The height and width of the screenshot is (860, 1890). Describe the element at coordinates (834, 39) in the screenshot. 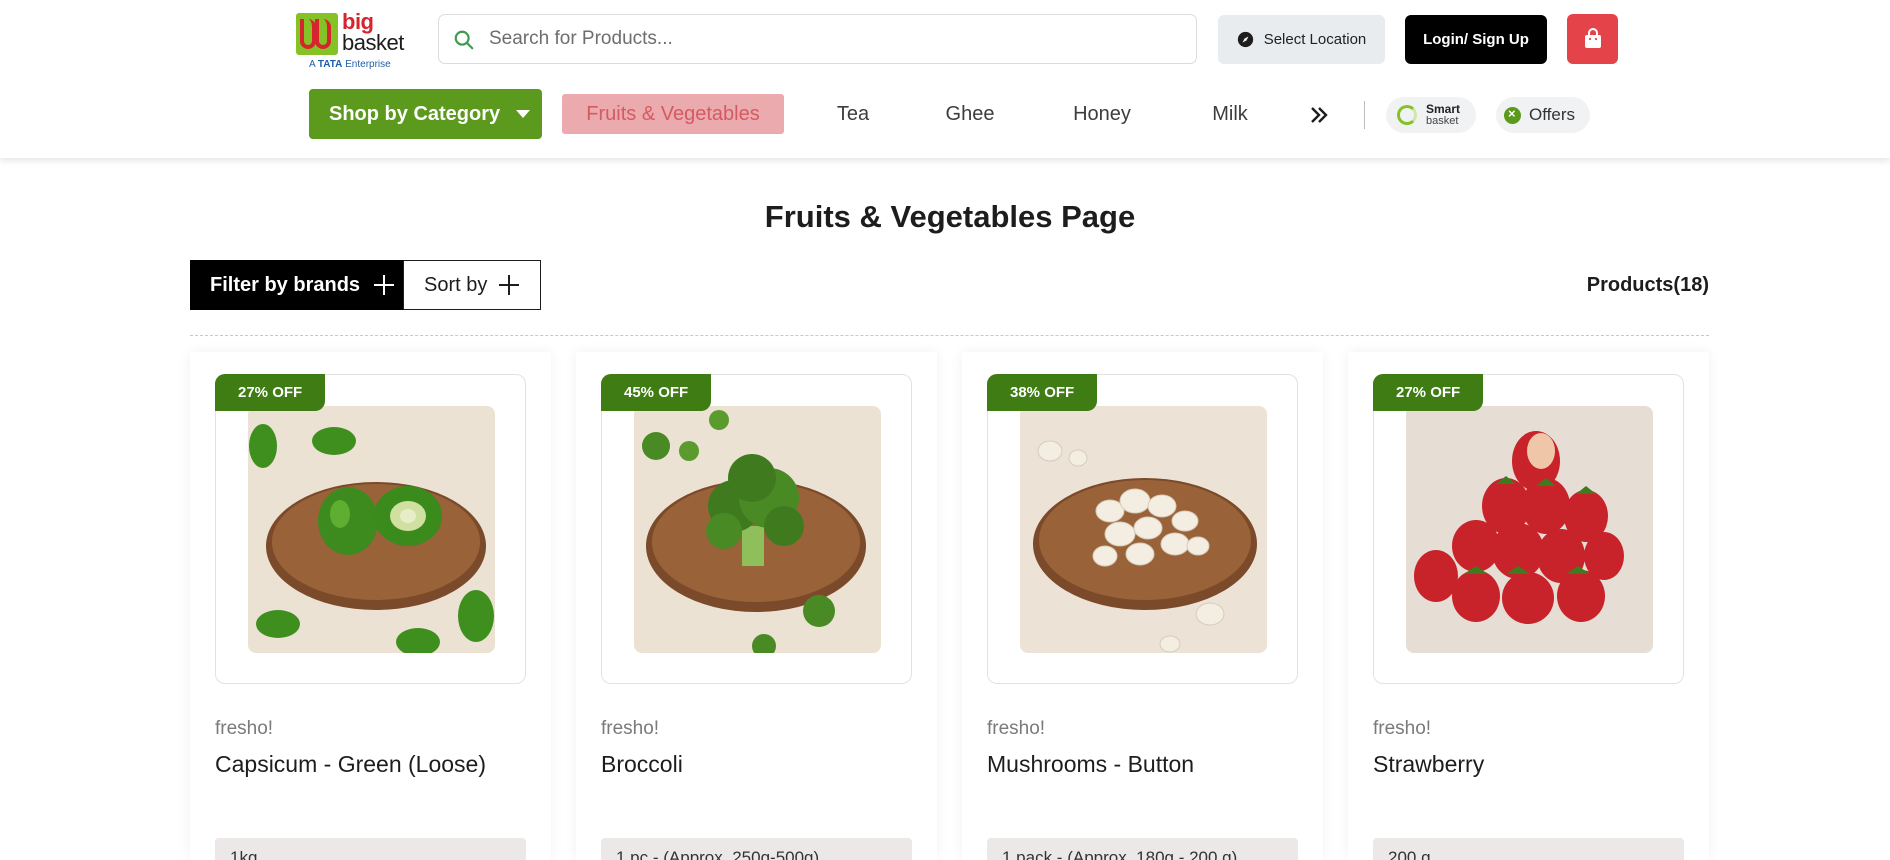

I see `search-input` at that location.